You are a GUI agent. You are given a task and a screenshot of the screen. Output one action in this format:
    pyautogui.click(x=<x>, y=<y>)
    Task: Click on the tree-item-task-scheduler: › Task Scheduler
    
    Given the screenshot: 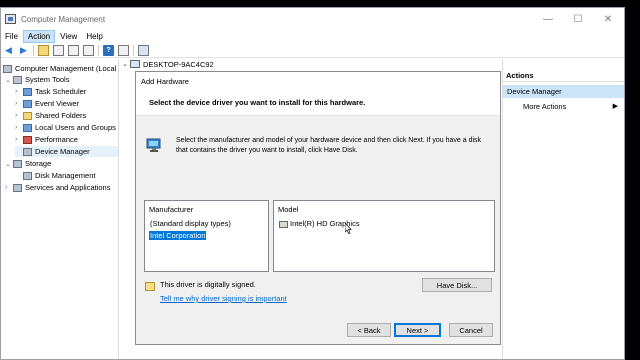 What is the action you would take?
    pyautogui.click(x=50, y=91)
    